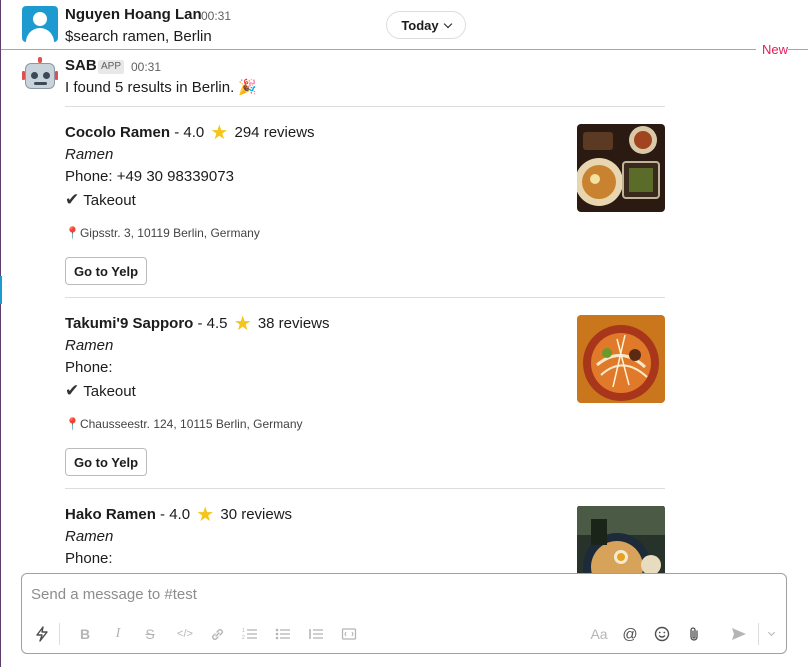  Describe the element at coordinates (739, 634) in the screenshot. I see `send-icon` at that location.